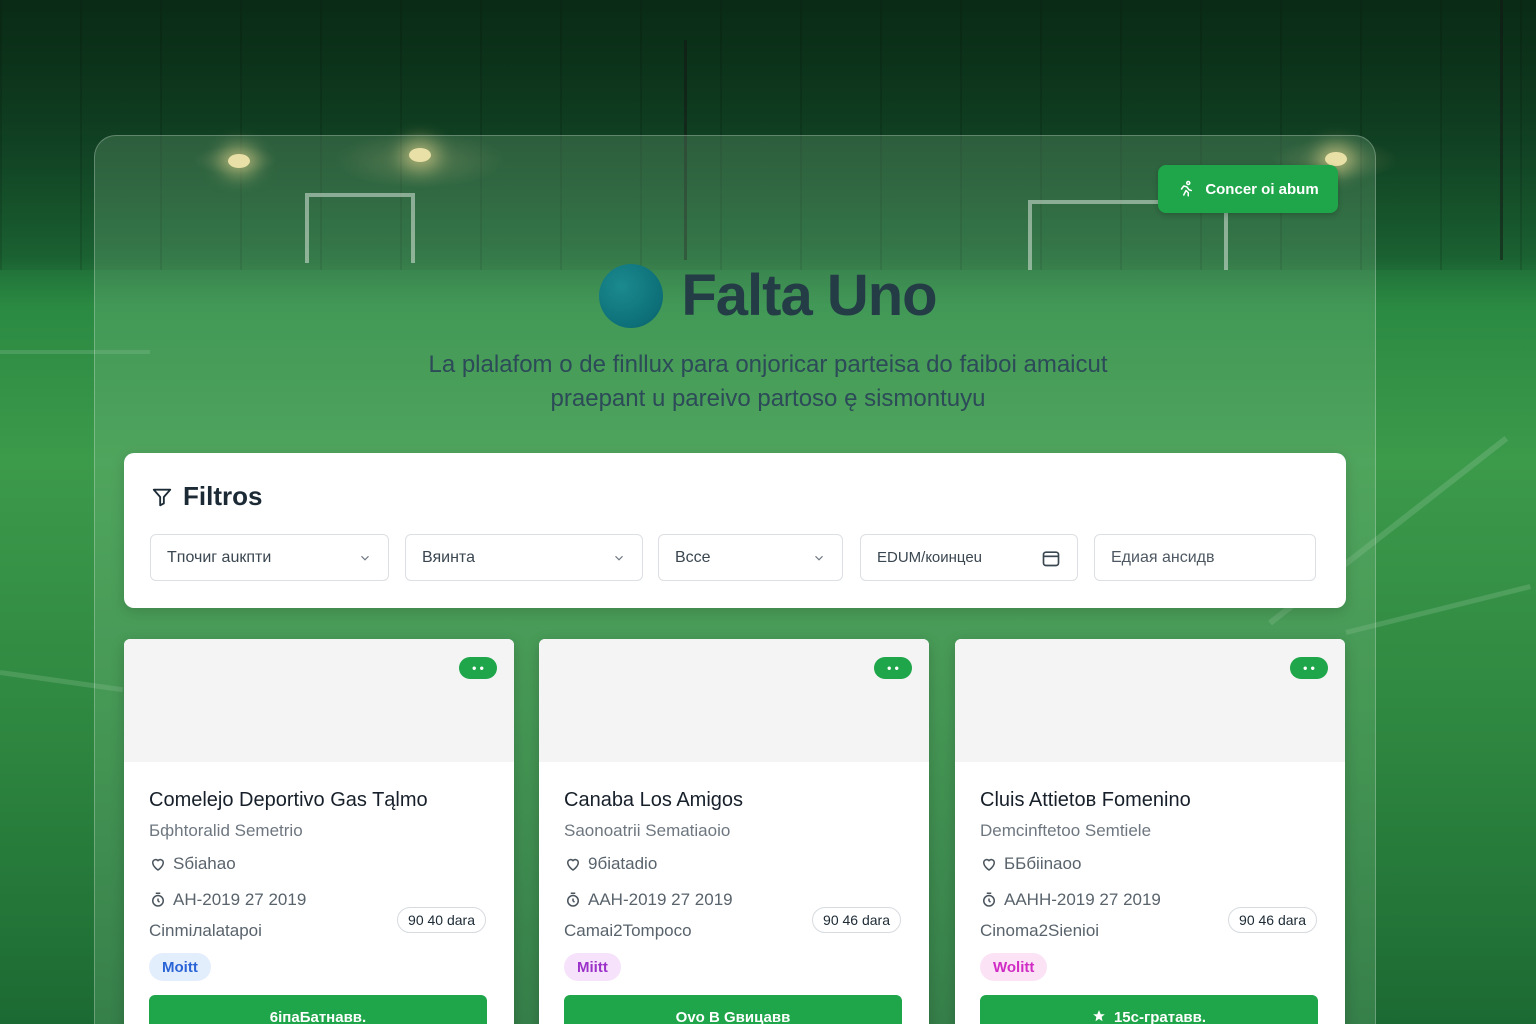 This screenshot has width=1536, height=1024. Describe the element at coordinates (204, 863) in the screenshot. I see `card-location: Sбiahao` at that location.